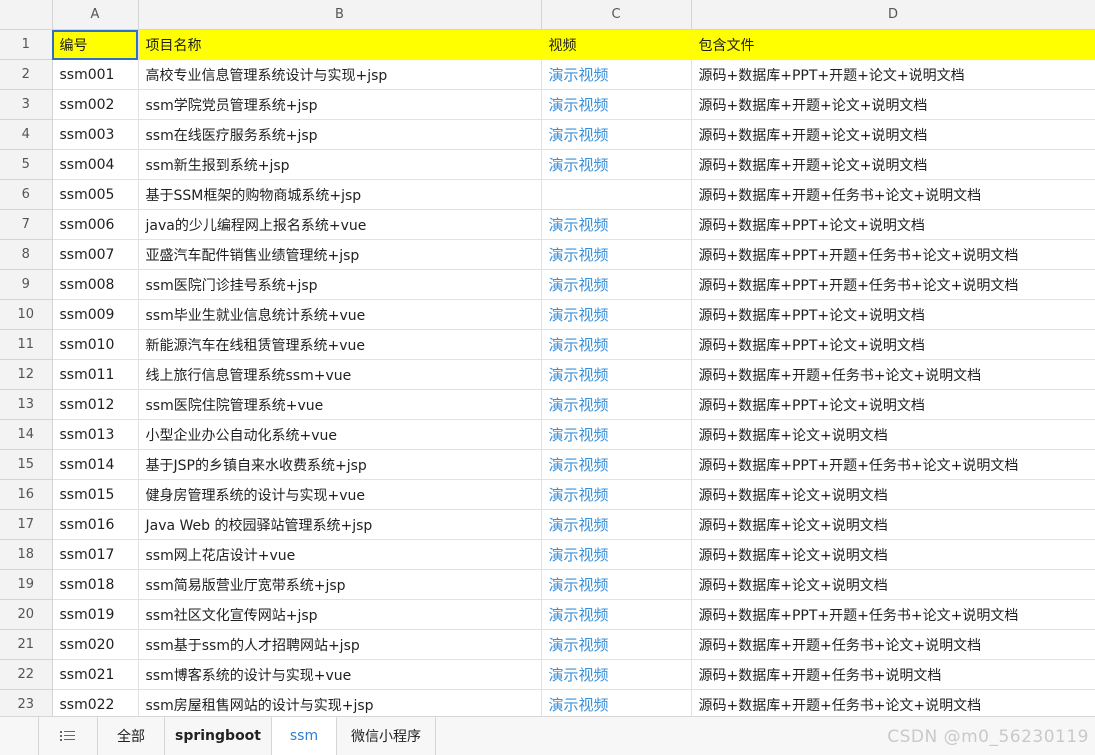 The image size is (1095, 755). Describe the element at coordinates (339, 45) in the screenshot. I see `cell-b1-header: 项目名称` at that location.